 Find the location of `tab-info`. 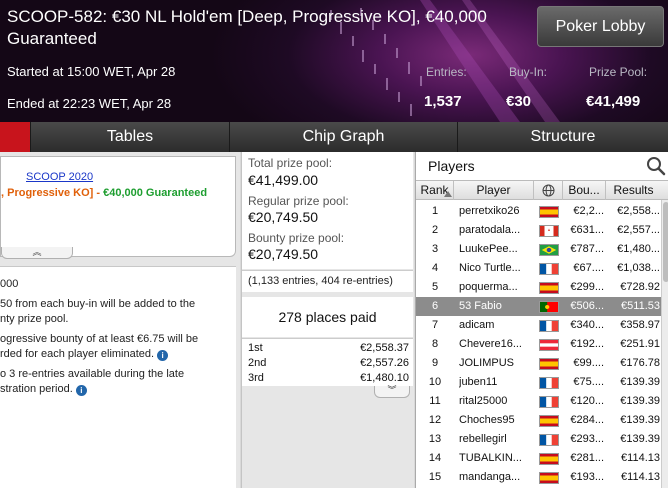

tab-info is located at coordinates (15, 137).